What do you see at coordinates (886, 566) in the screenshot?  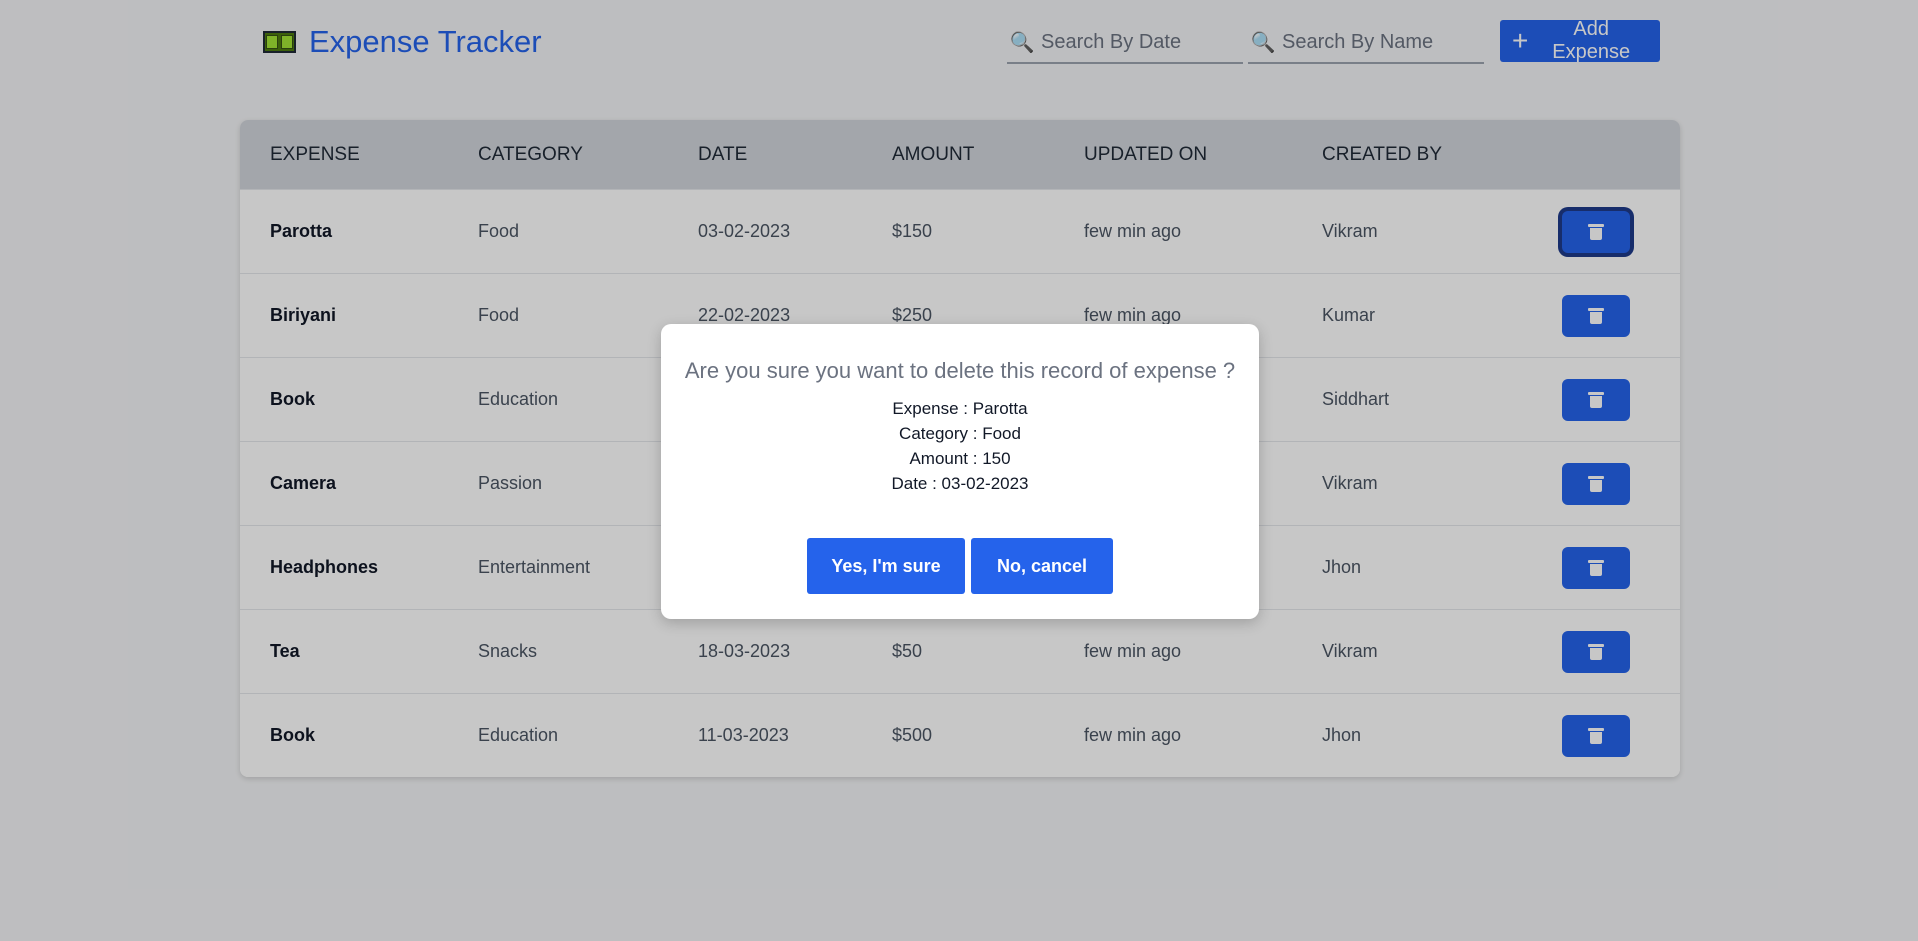 I see `confirm-delete-button: Yes, I'm sure` at bounding box center [886, 566].